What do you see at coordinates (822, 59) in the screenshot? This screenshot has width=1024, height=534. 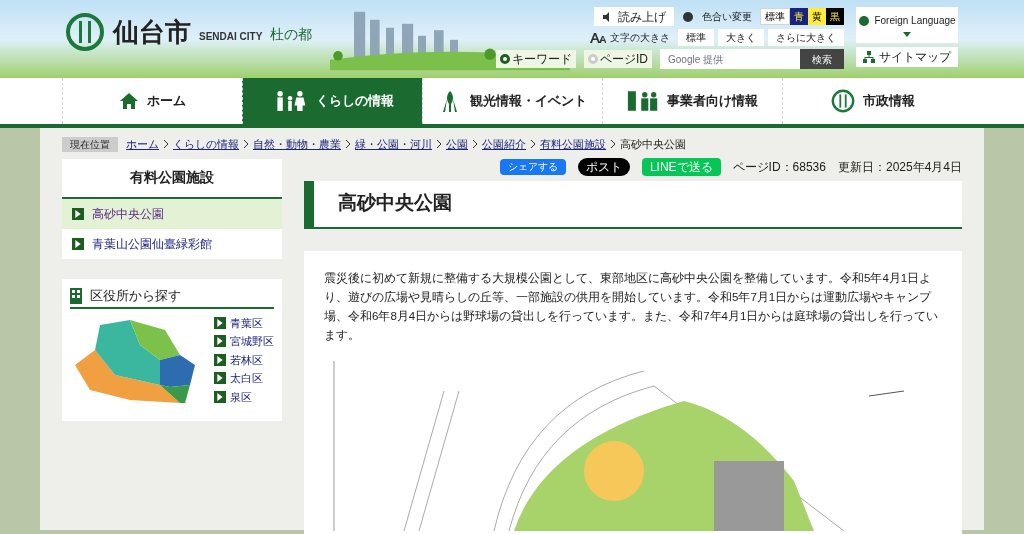 I see `search-button: 検索` at bounding box center [822, 59].